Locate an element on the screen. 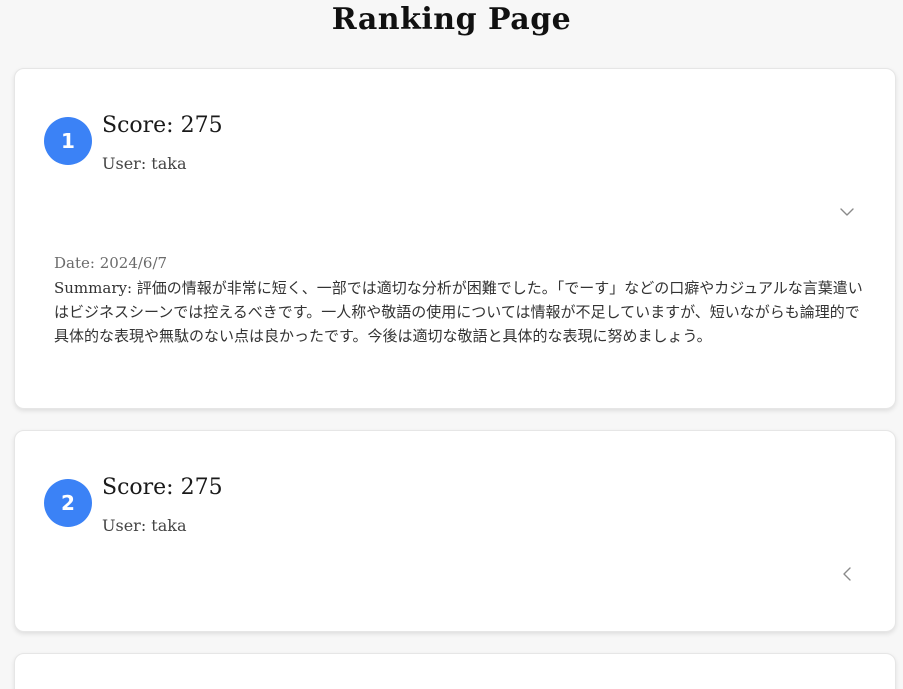  ranking-card is located at coordinates (455, 671).